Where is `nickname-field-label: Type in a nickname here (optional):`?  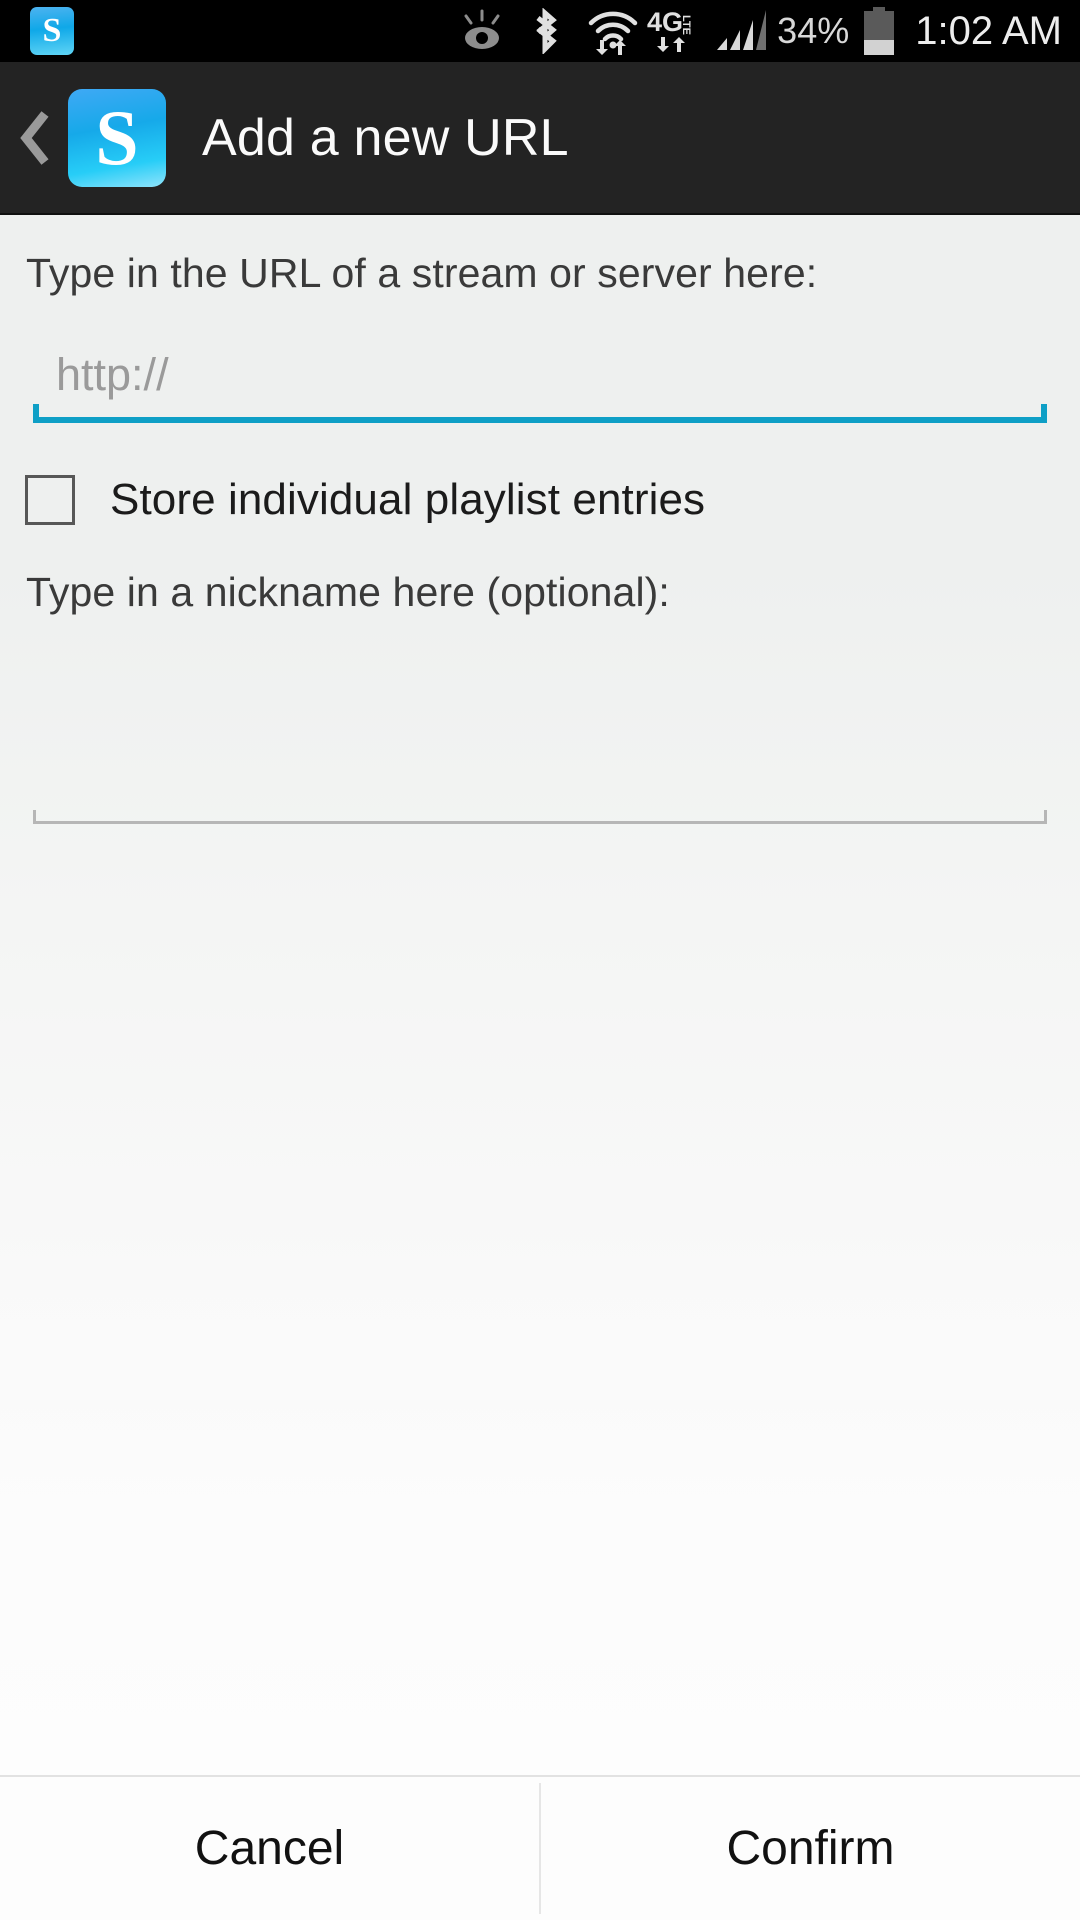 nickname-field-label: Type in a nickname here (optional): is located at coordinates (348, 592).